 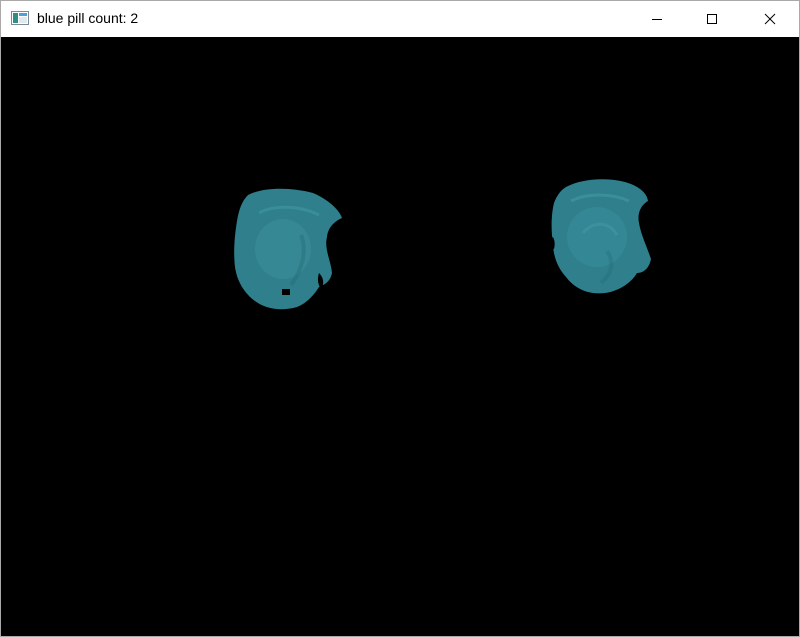 I want to click on maximize-button, so click(x=712, y=19).